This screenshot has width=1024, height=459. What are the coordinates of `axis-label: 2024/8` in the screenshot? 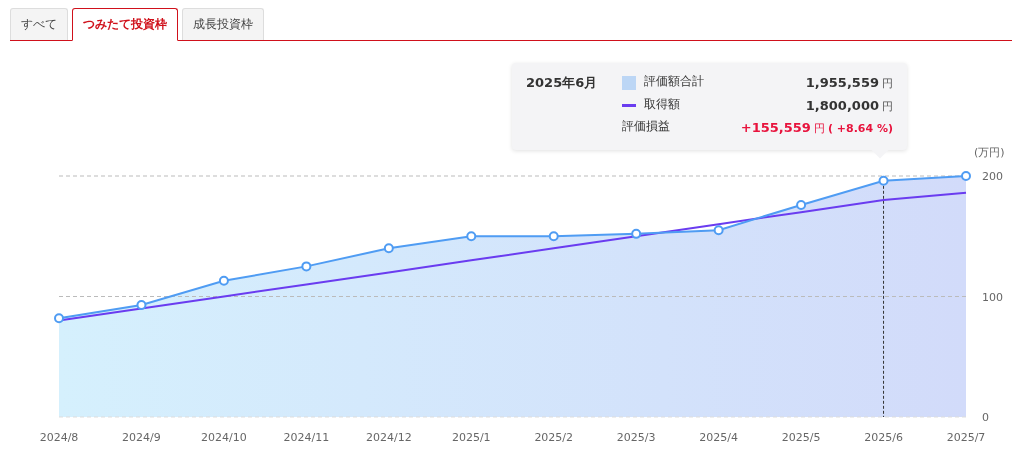 It's located at (59, 437).